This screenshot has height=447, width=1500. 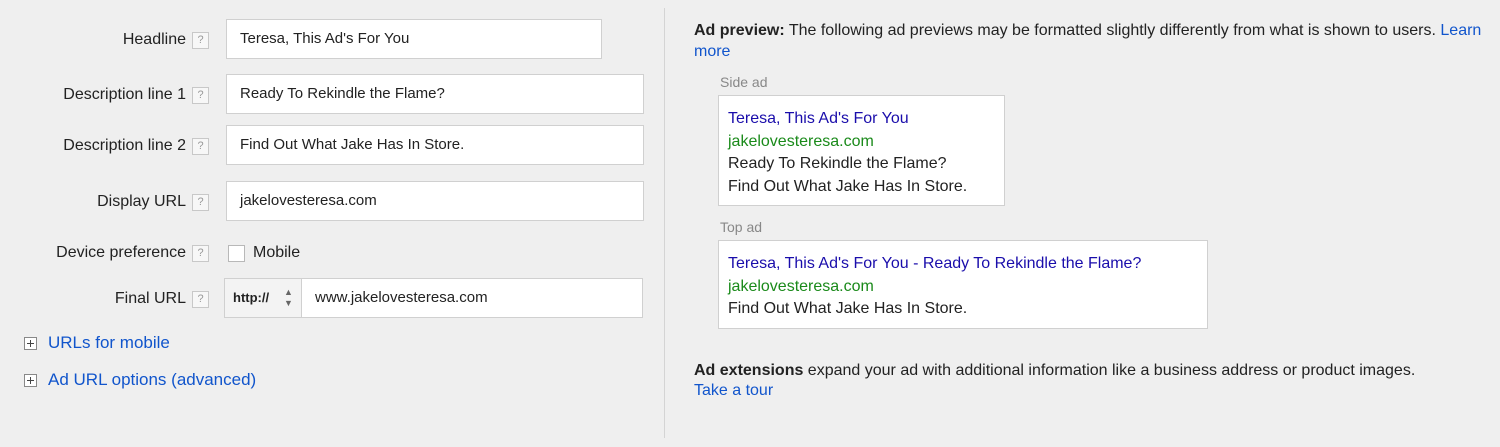 What do you see at coordinates (472, 298) in the screenshot?
I see `final-url-input: www.jakelovesteresa.com` at bounding box center [472, 298].